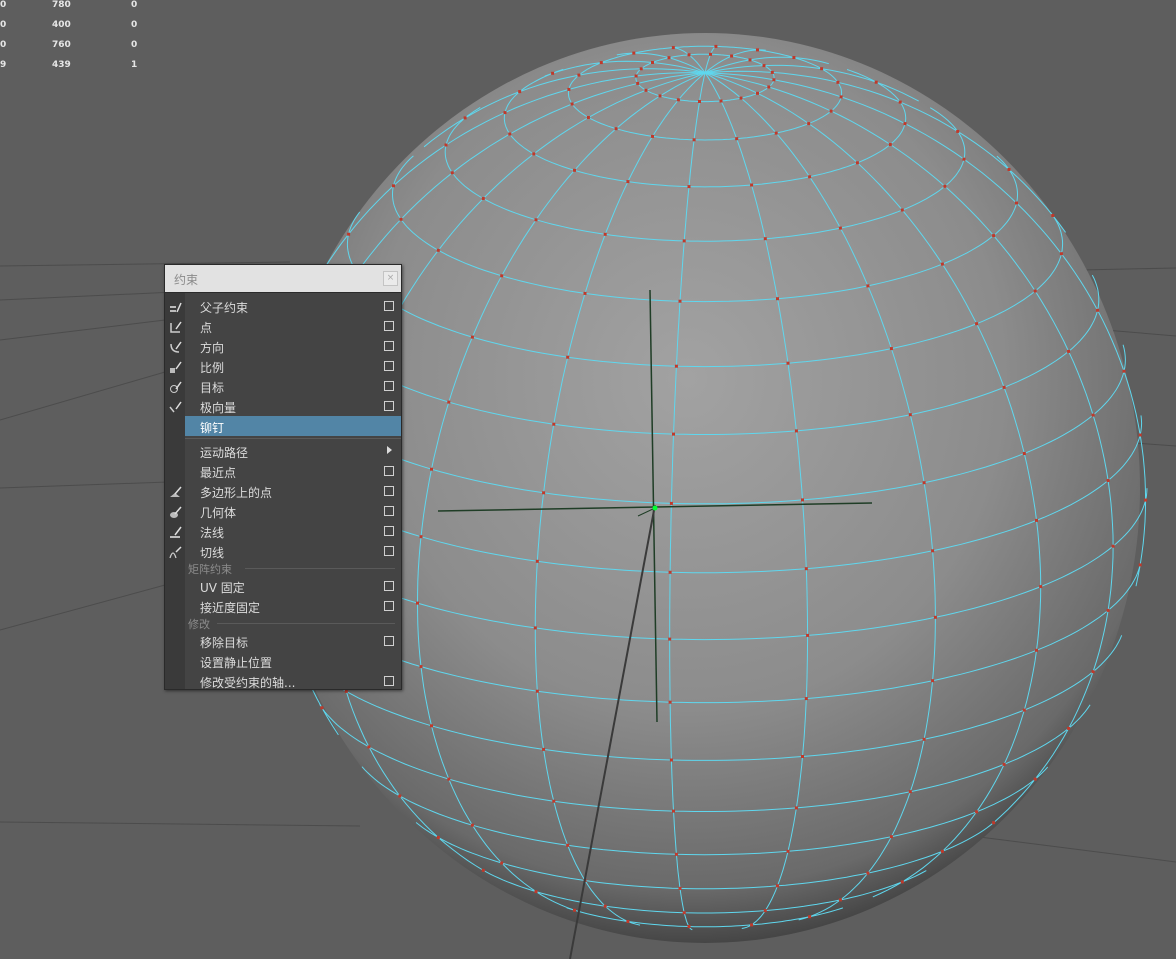 This screenshot has width=1176, height=959. I want to click on hud-row: 9 439 1, so click(75, 67).